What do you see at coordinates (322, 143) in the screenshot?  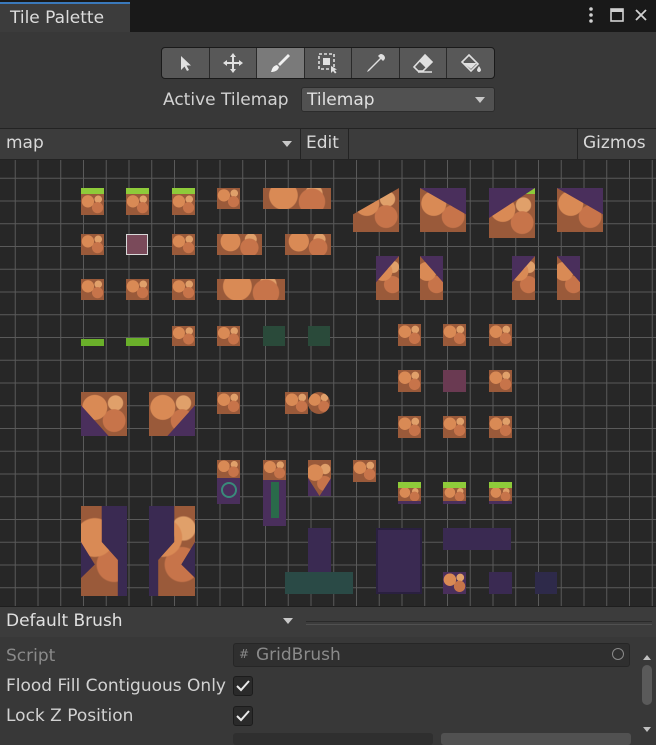 I see `edit-label: Edit` at bounding box center [322, 143].